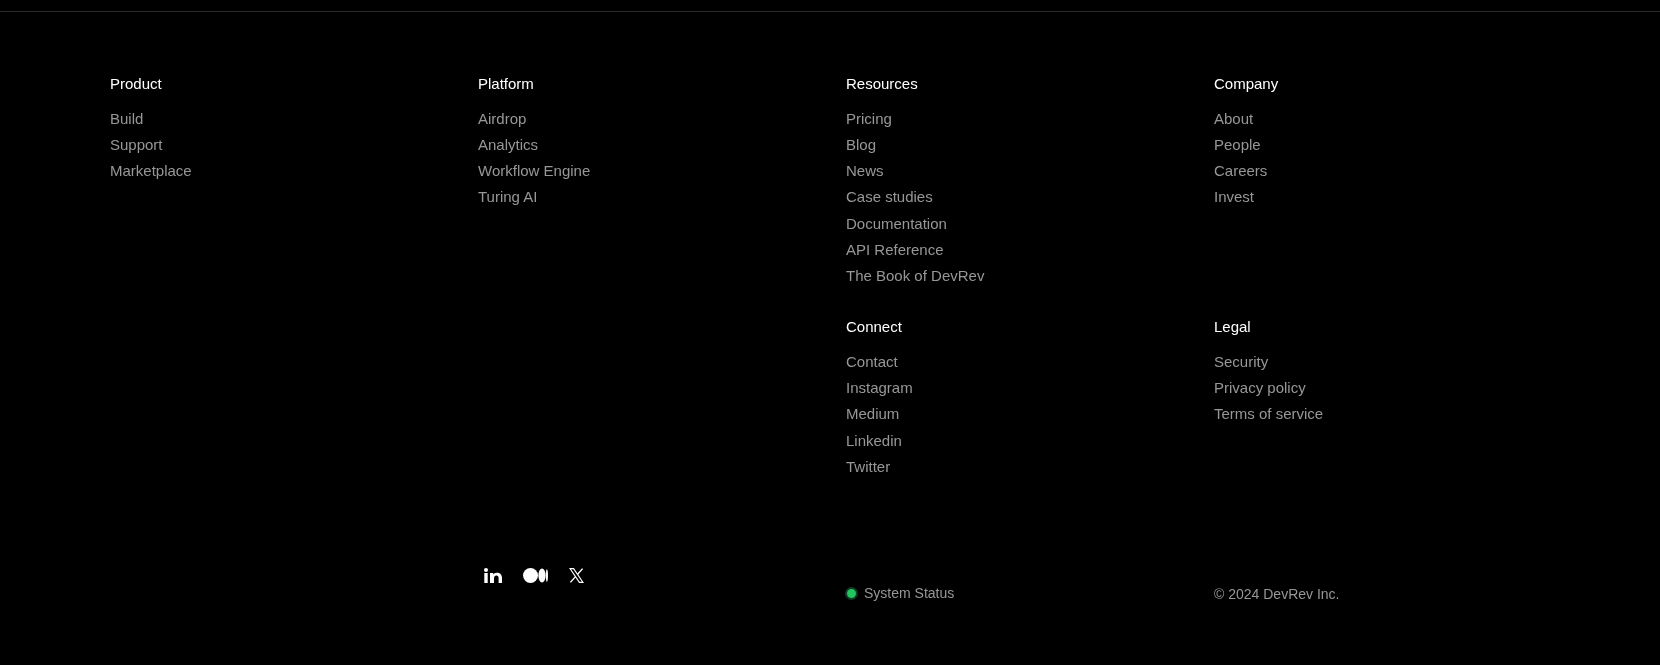 The image size is (1660, 665). What do you see at coordinates (1269, 414) in the screenshot?
I see `footer-link: Terms of service` at bounding box center [1269, 414].